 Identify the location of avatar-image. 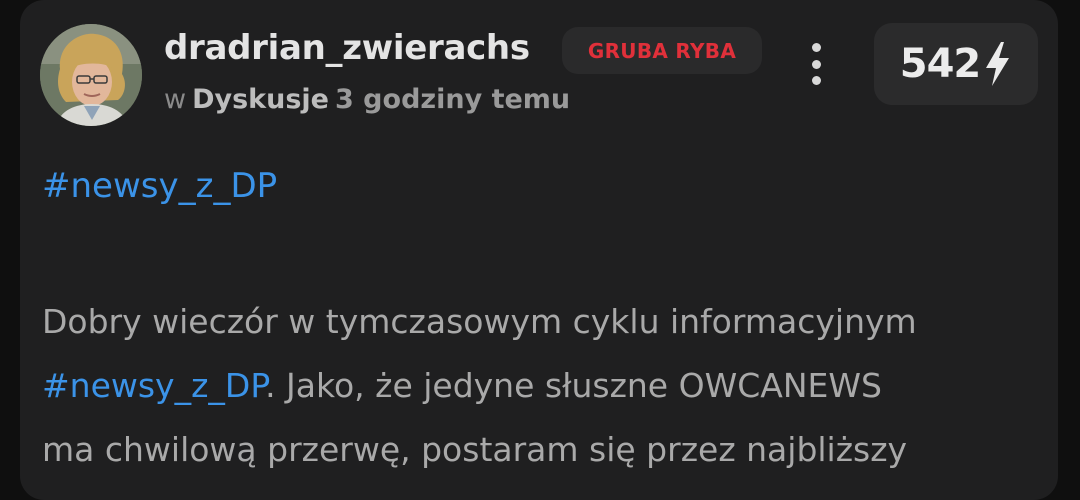
(91, 75).